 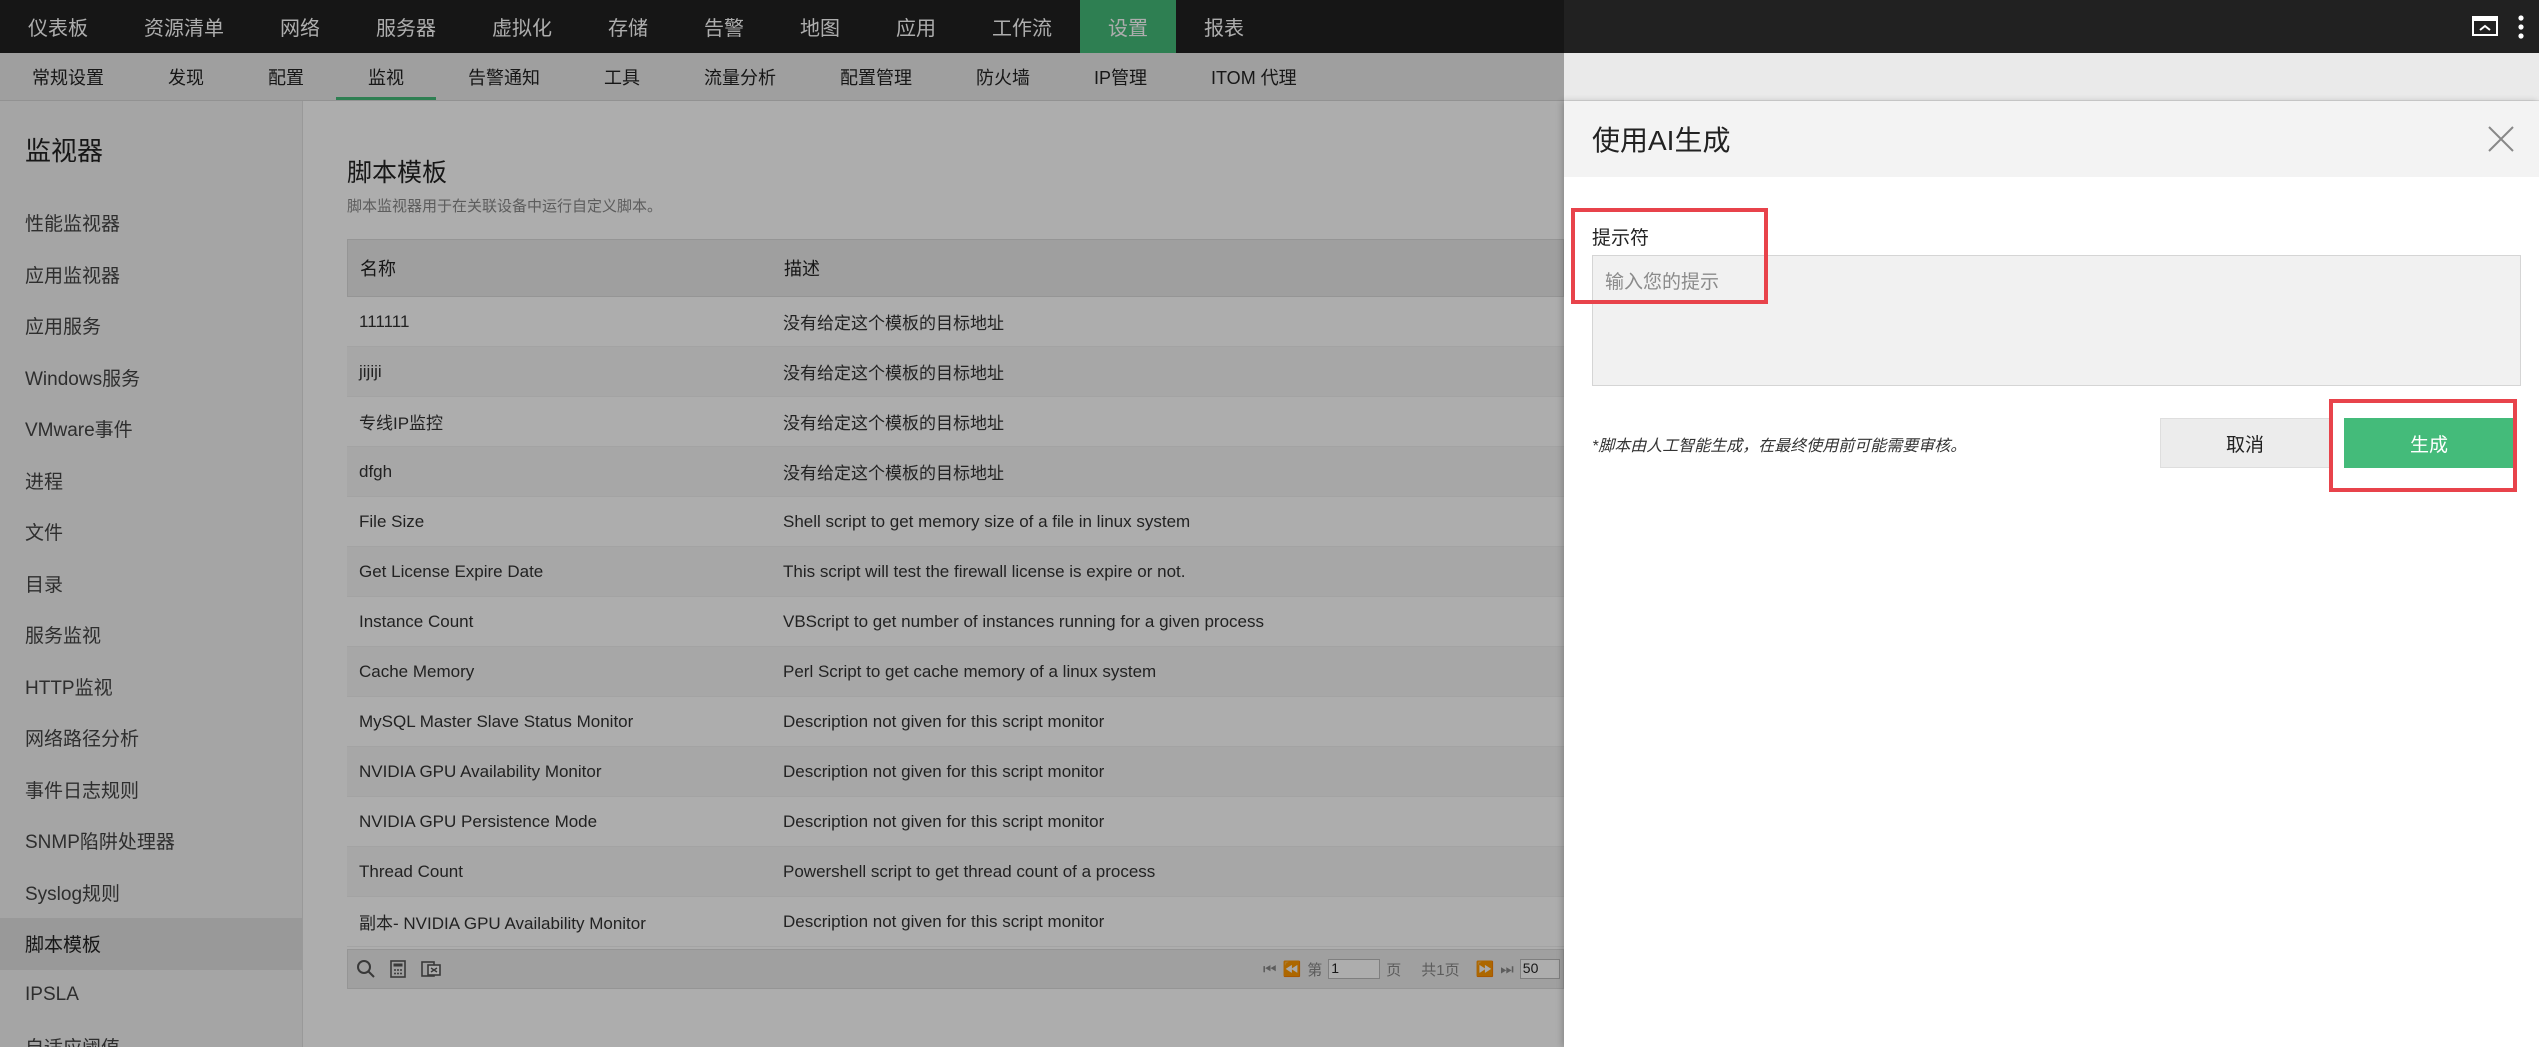 What do you see at coordinates (2485, 27) in the screenshot?
I see `monitor-icon` at bounding box center [2485, 27].